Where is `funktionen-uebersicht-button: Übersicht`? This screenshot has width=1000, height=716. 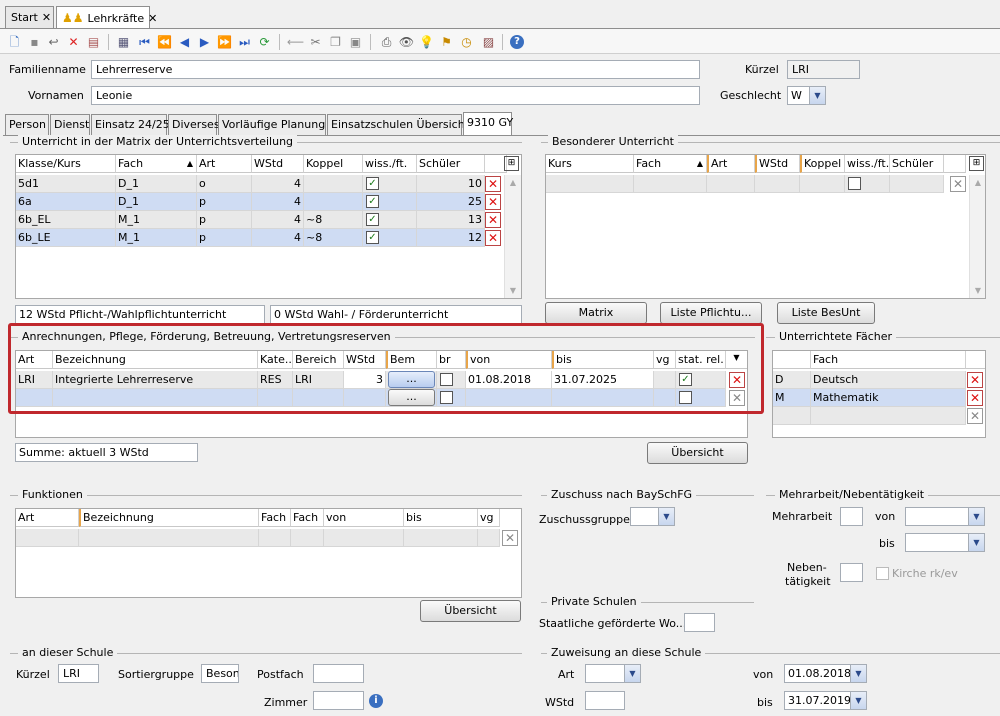 funktionen-uebersicht-button: Übersicht is located at coordinates (470, 611).